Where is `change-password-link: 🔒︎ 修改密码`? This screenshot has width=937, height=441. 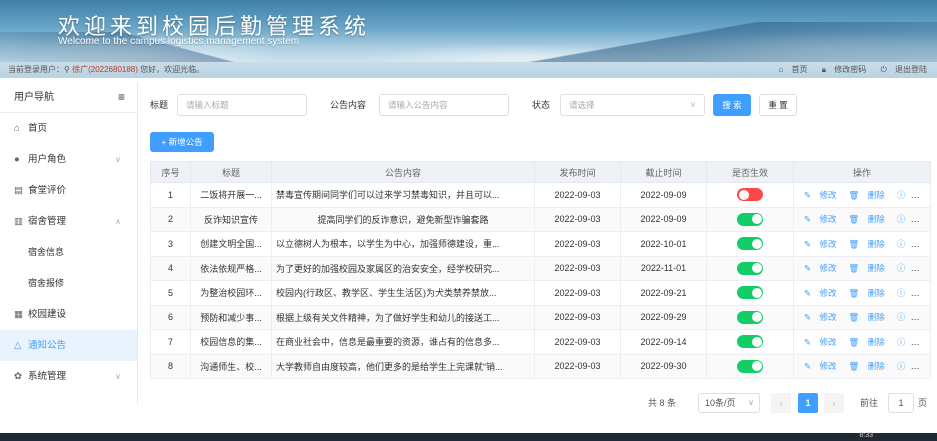
change-password-link: 🔒︎ 修改密码 is located at coordinates (841, 69).